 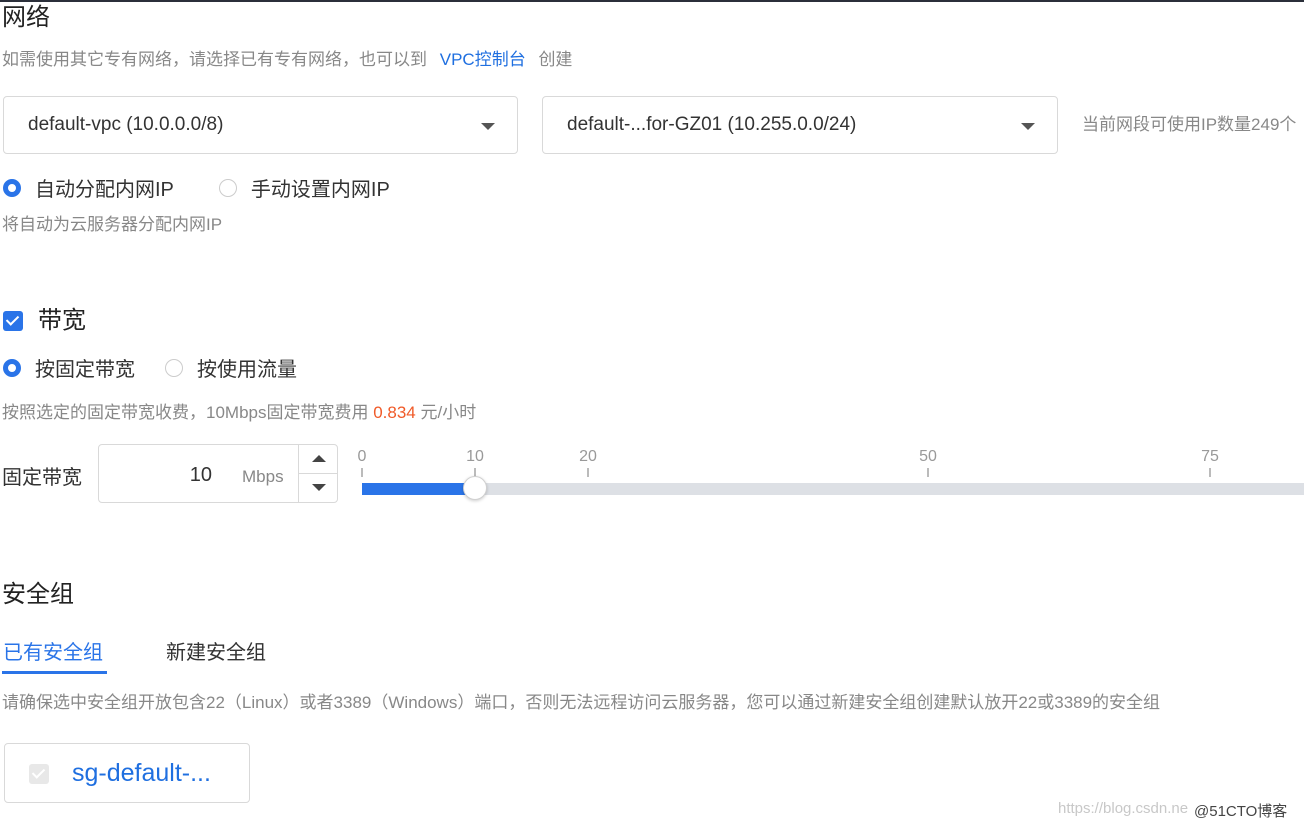 What do you see at coordinates (555, 59) in the screenshot?
I see `network-hint-suffix: 创建` at bounding box center [555, 59].